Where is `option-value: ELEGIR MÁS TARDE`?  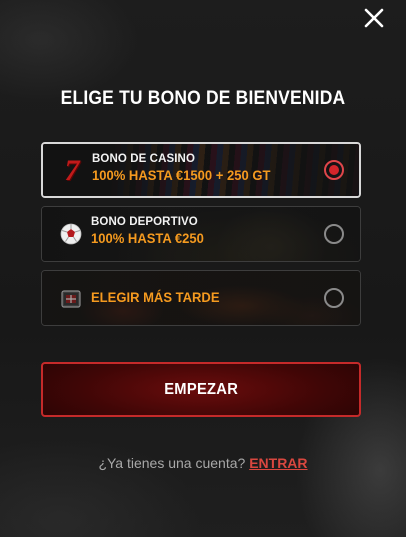
option-value: ELEGIR MÁS TARDE is located at coordinates (155, 297).